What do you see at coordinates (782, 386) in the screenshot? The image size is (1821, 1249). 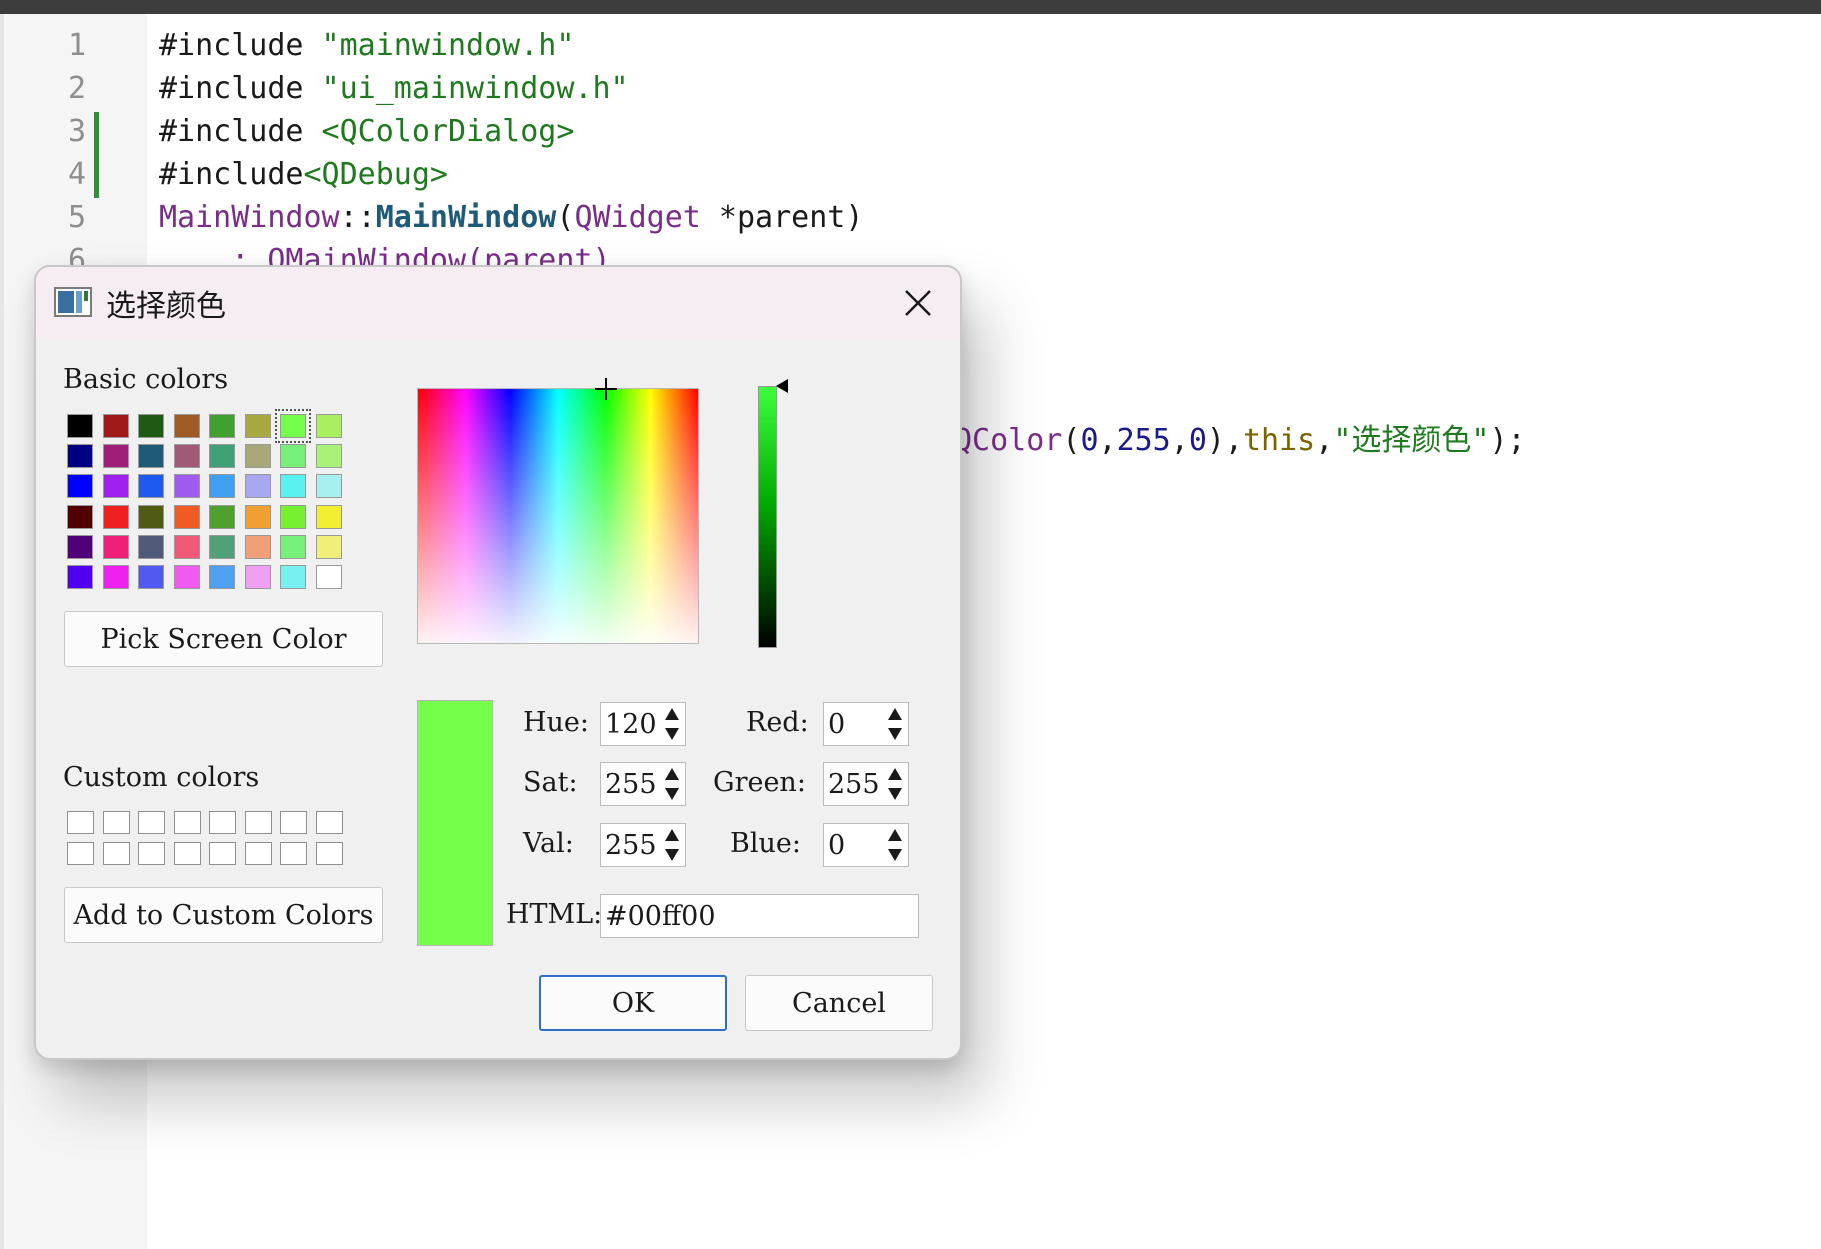 I see `value-slider-arrow-icon` at bounding box center [782, 386].